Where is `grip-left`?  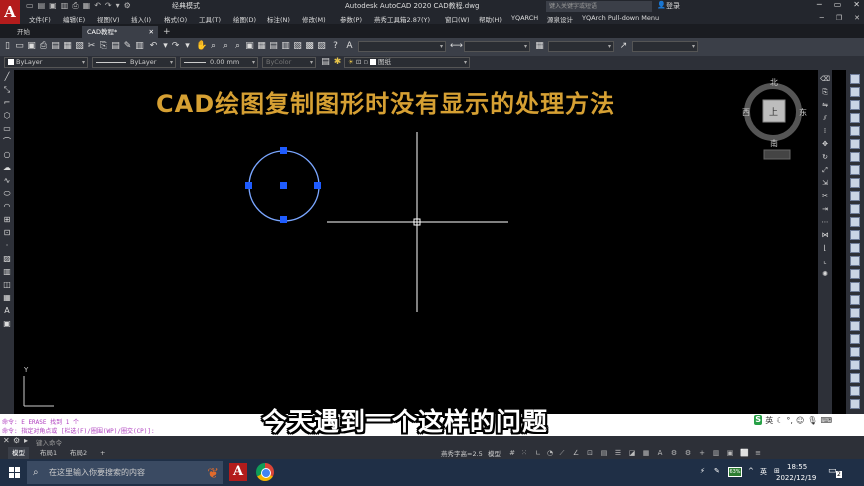 grip-left is located at coordinates (248, 185).